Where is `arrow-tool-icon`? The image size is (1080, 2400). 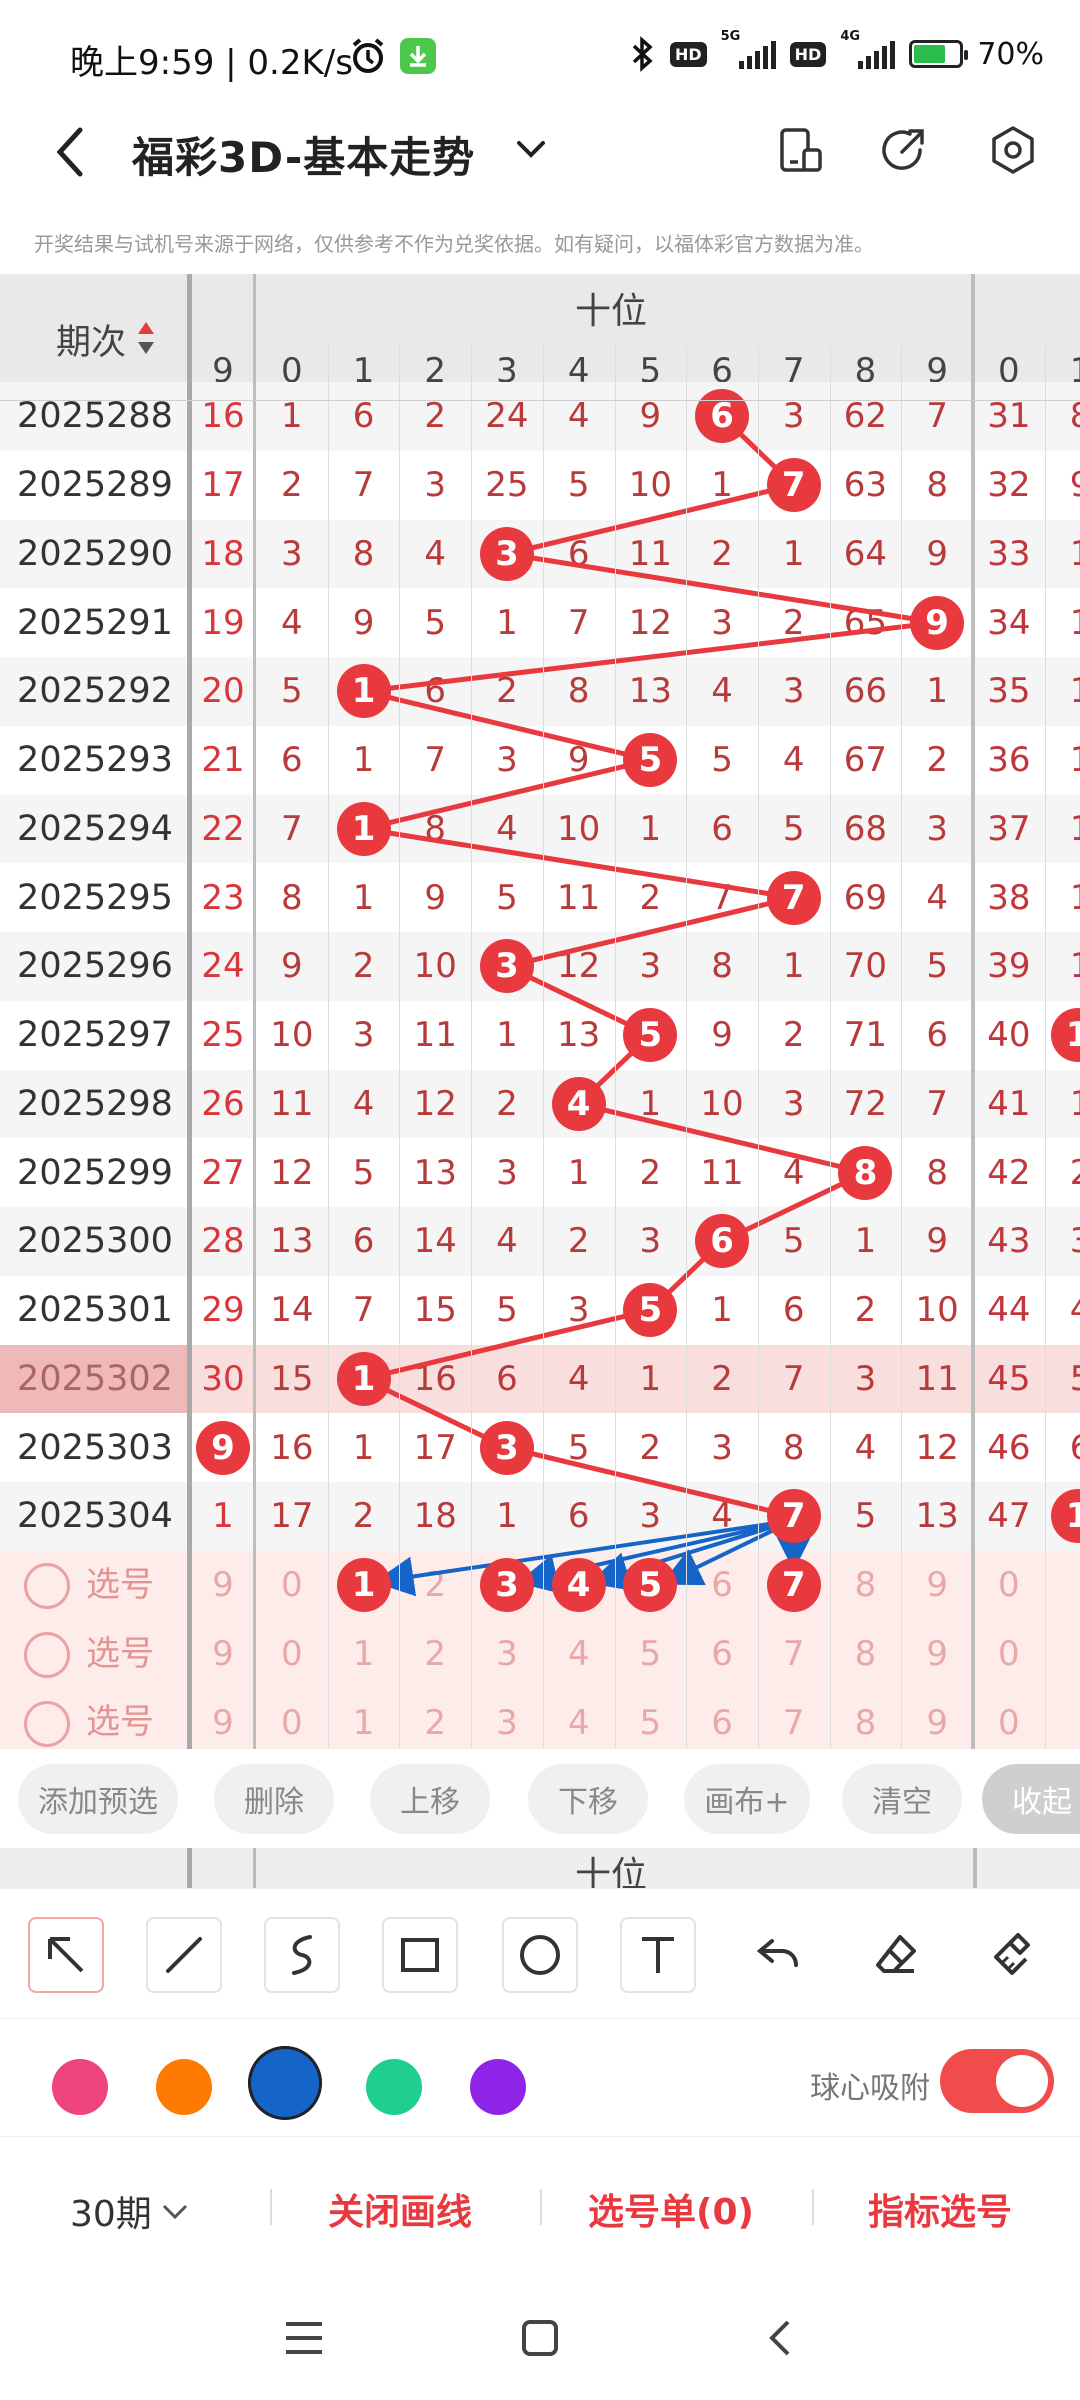 arrow-tool-icon is located at coordinates (66, 1955).